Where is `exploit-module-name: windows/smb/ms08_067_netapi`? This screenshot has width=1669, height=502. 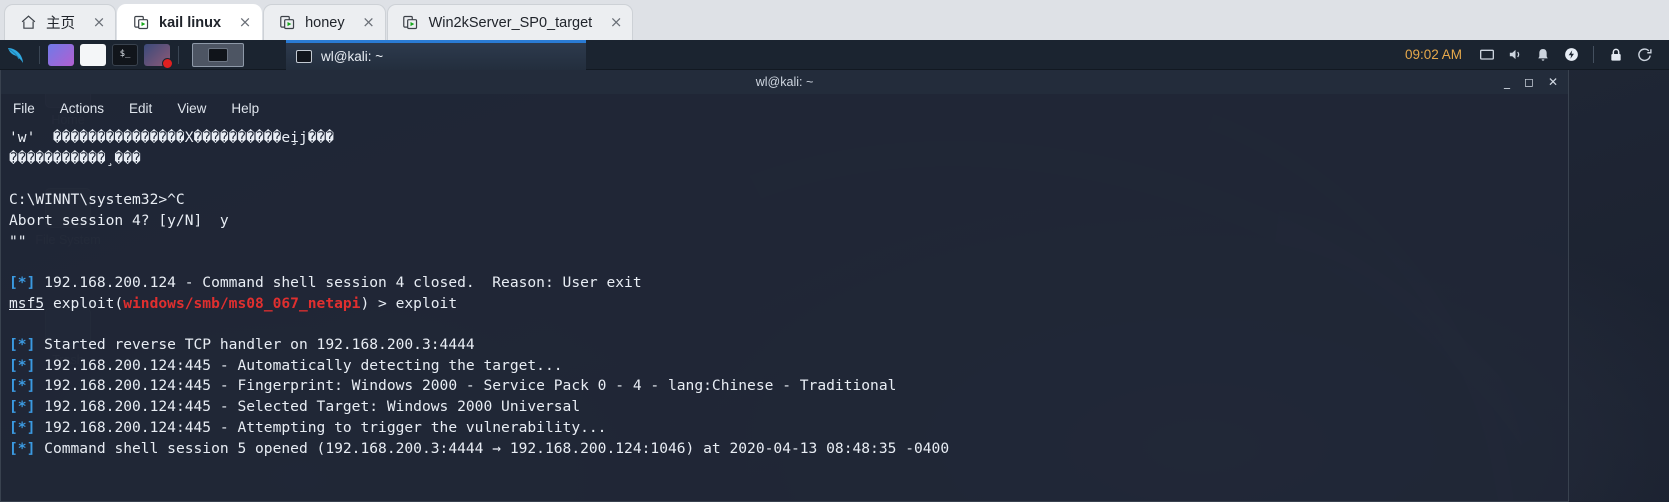 exploit-module-name: windows/smb/ms08_067_netapi is located at coordinates (242, 303).